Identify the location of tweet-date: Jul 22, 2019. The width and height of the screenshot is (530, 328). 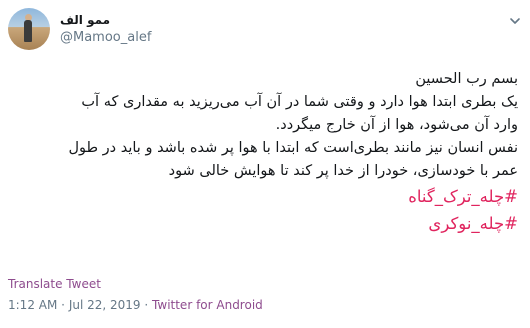
(105, 305).